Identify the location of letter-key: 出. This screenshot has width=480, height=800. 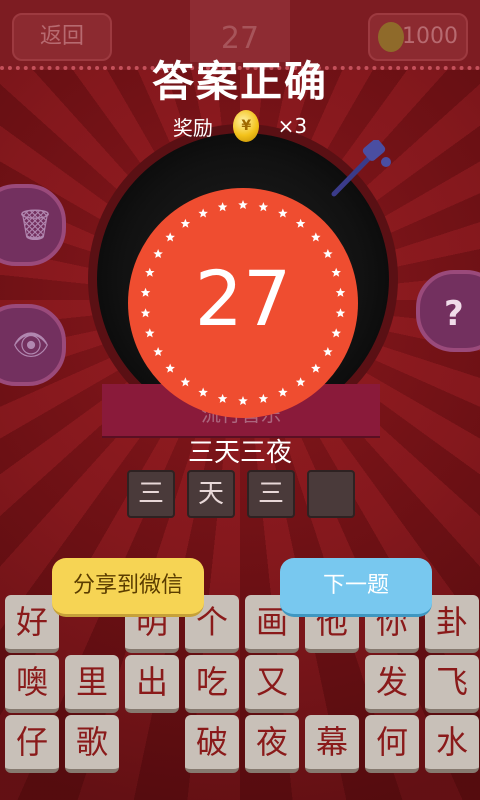
(152, 684).